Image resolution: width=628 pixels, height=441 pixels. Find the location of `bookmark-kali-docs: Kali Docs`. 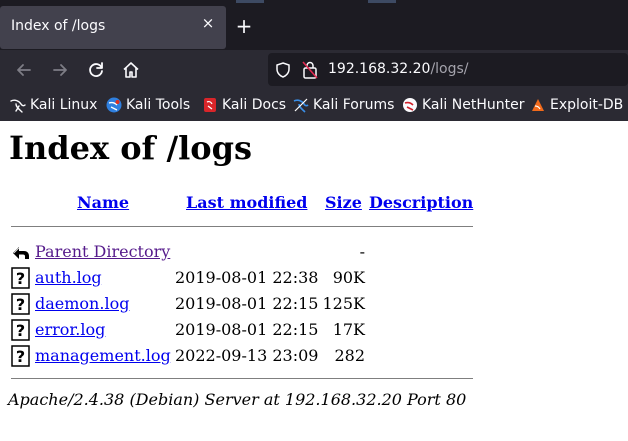

bookmark-kali-docs: Kali Docs is located at coordinates (244, 105).